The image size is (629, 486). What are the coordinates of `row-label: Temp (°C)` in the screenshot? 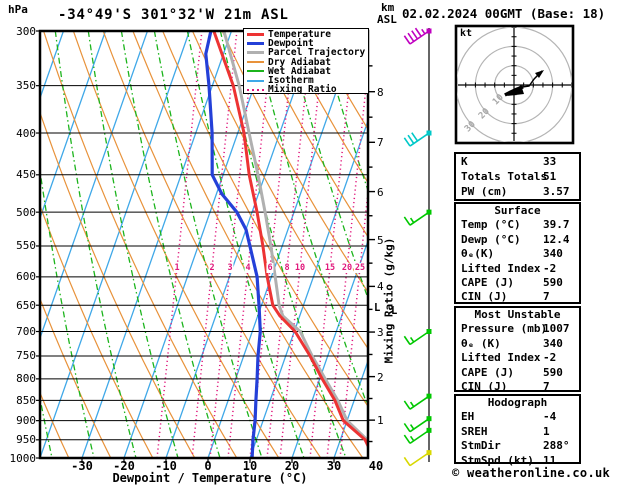 It's located at (491, 225).